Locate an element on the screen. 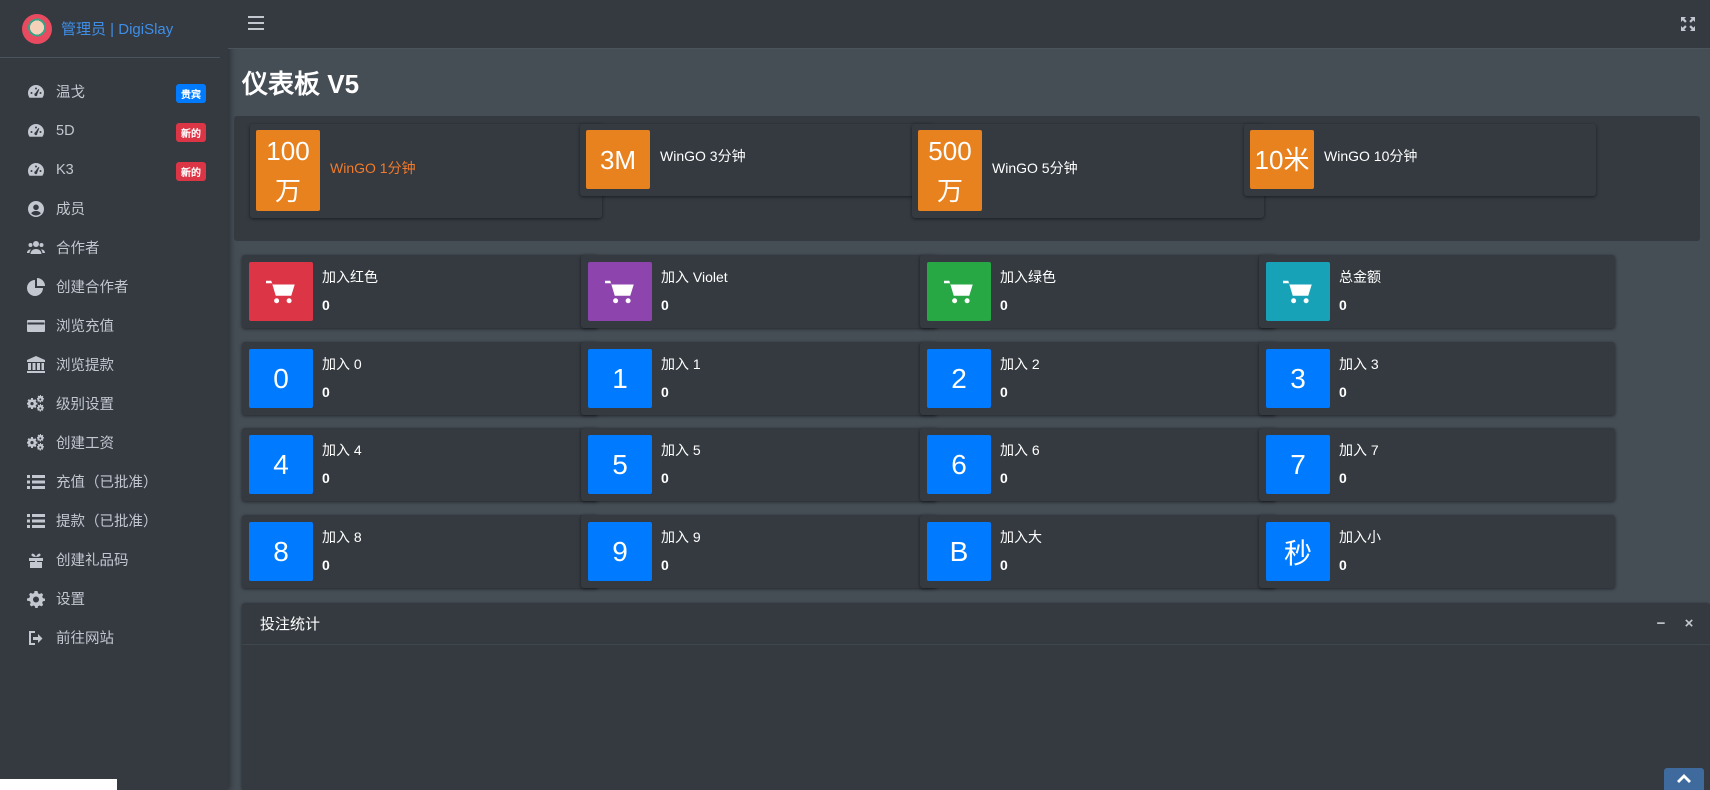  stat-box-icon: 6 is located at coordinates (959, 464).